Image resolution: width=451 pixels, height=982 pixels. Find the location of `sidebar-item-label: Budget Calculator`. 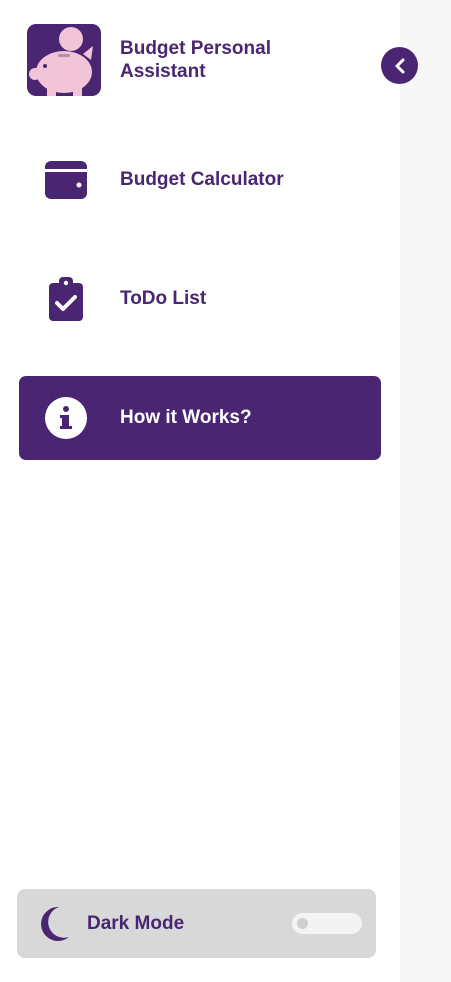

sidebar-item-label: Budget Calculator is located at coordinates (202, 179).